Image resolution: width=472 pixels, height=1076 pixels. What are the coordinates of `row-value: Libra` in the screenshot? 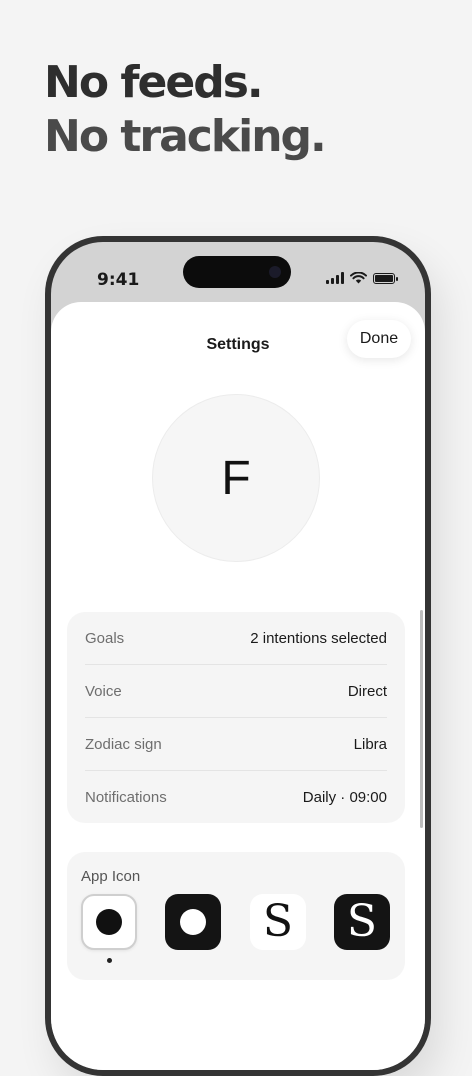 It's located at (370, 744).